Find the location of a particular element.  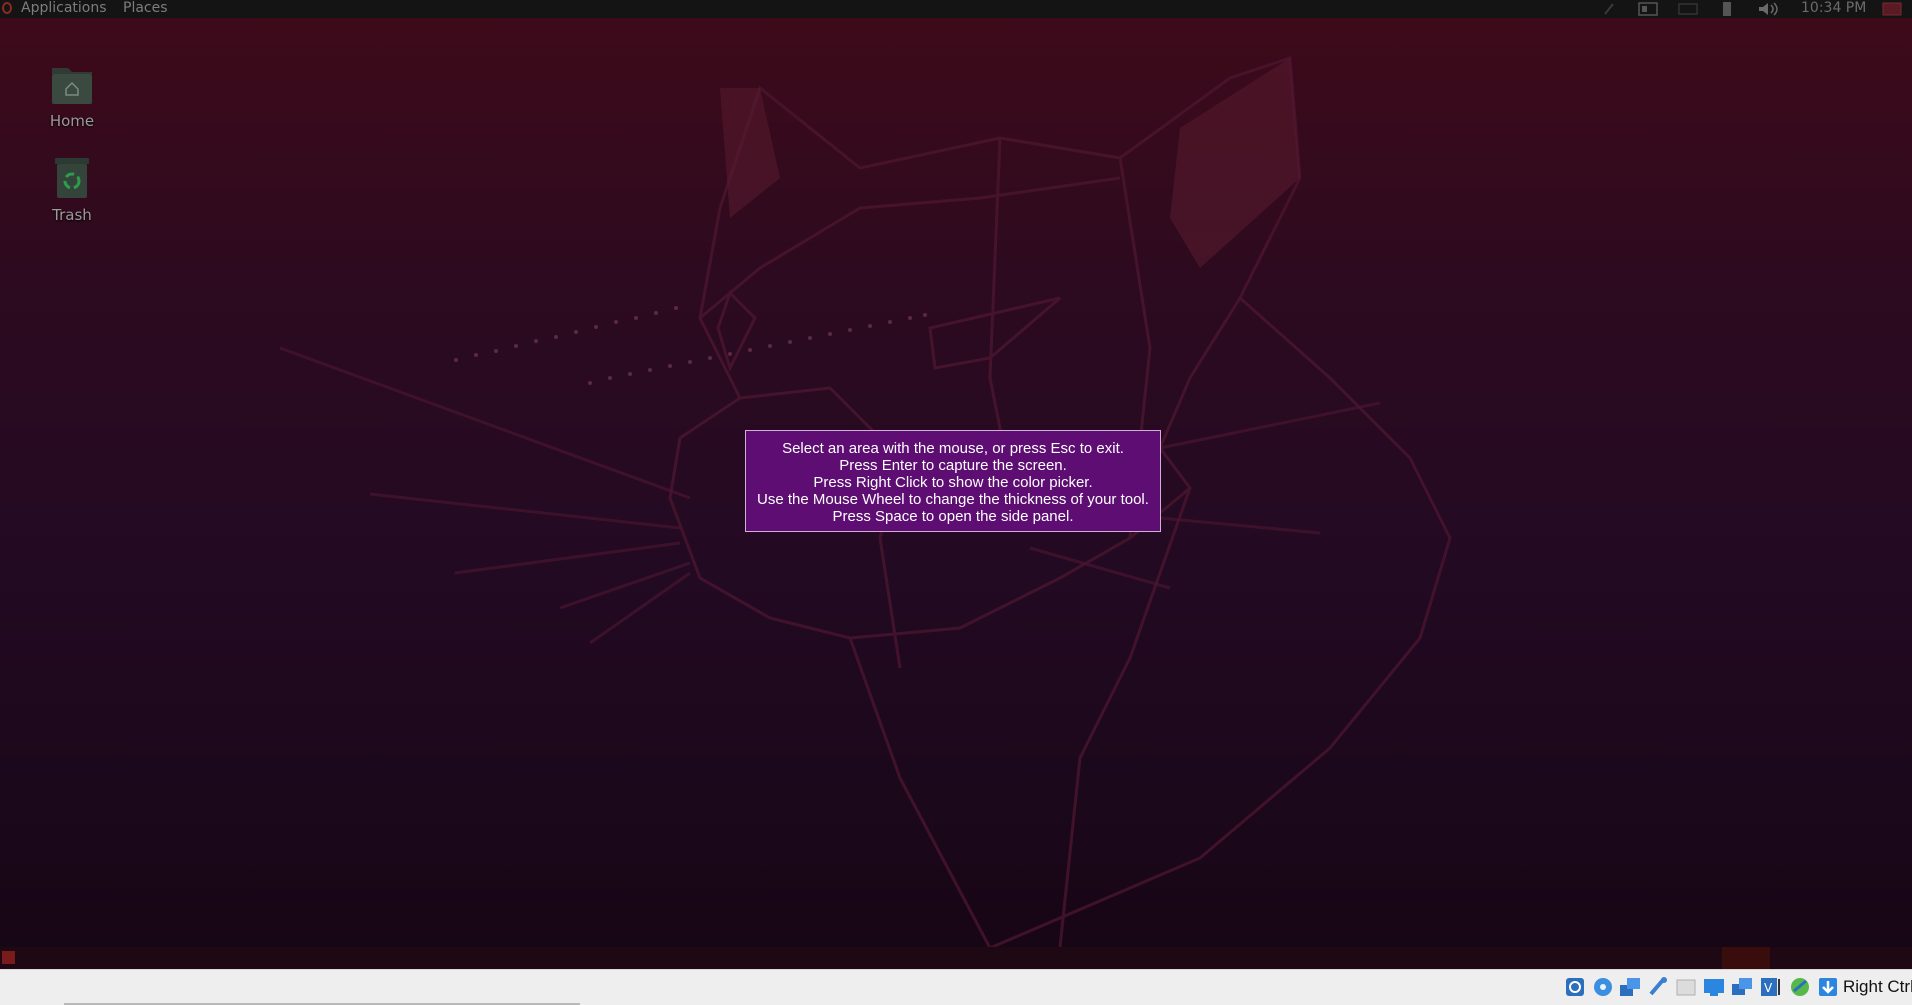

hard-disk-icon is located at coordinates (1575, 987).